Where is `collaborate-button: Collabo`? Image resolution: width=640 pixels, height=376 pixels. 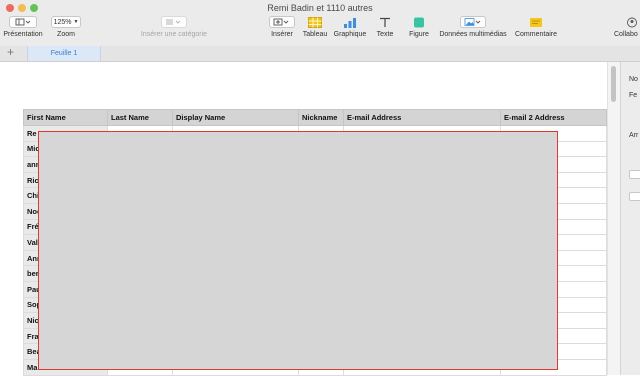 collaborate-button: Collabo is located at coordinates (627, 27).